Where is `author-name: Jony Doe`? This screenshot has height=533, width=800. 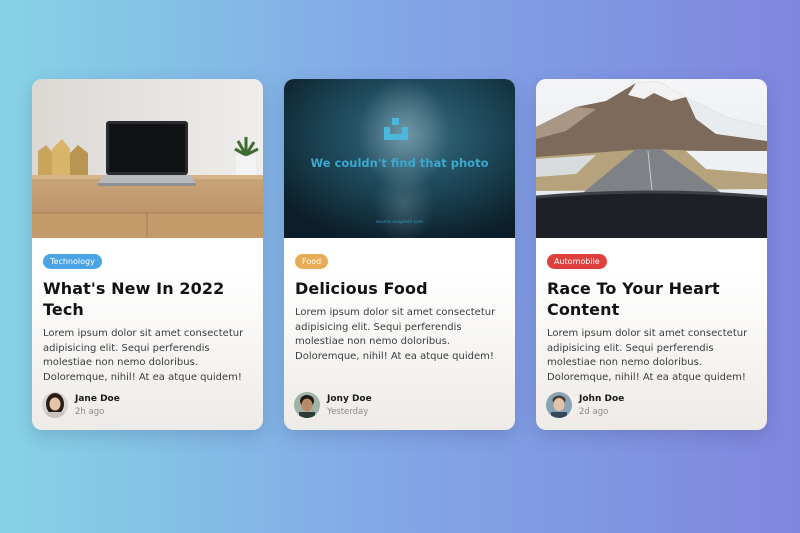 author-name: Jony Doe is located at coordinates (349, 398).